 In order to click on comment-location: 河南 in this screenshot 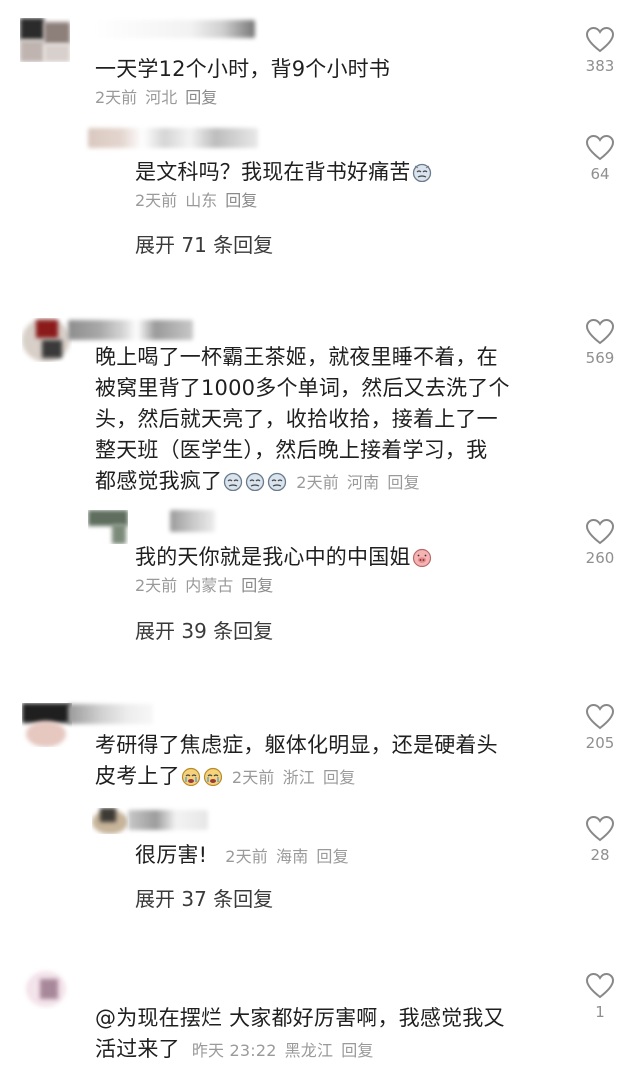, I will do `click(363, 482)`.